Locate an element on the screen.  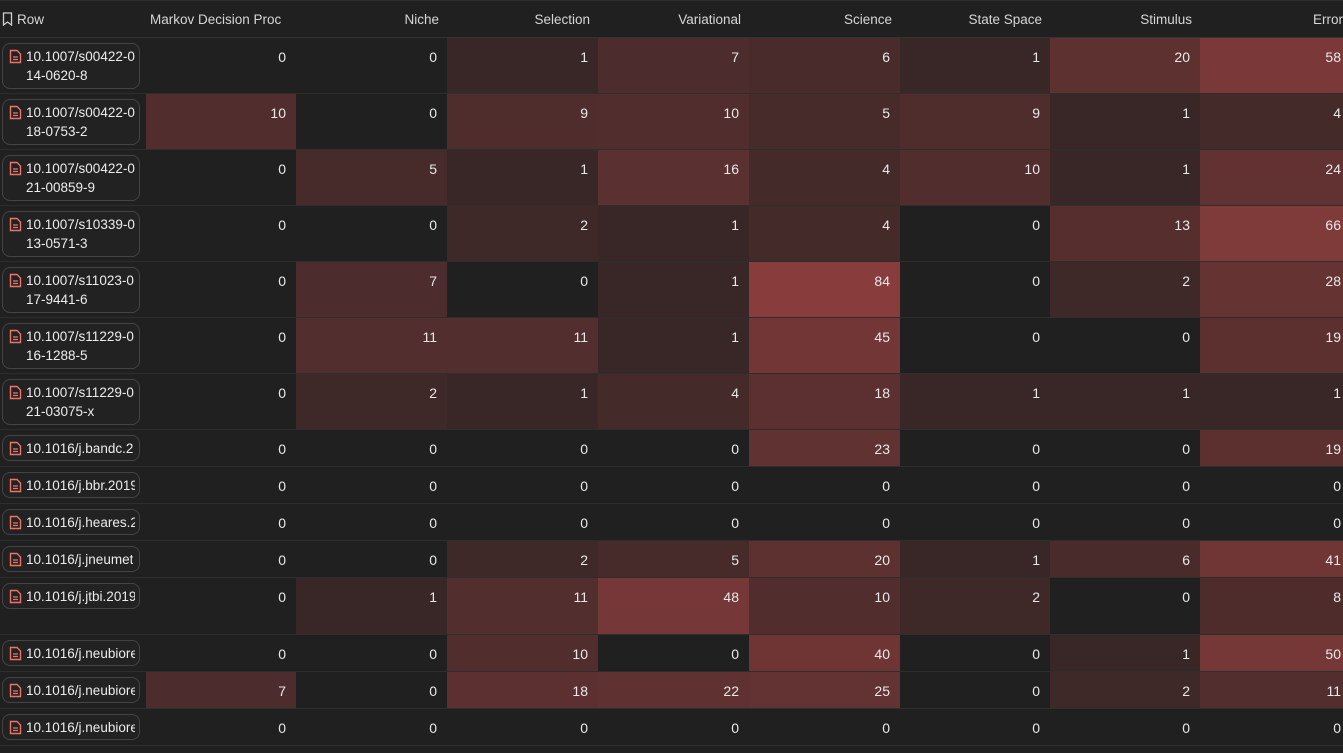
value-cell-error: 19 is located at coordinates (1271, 345).